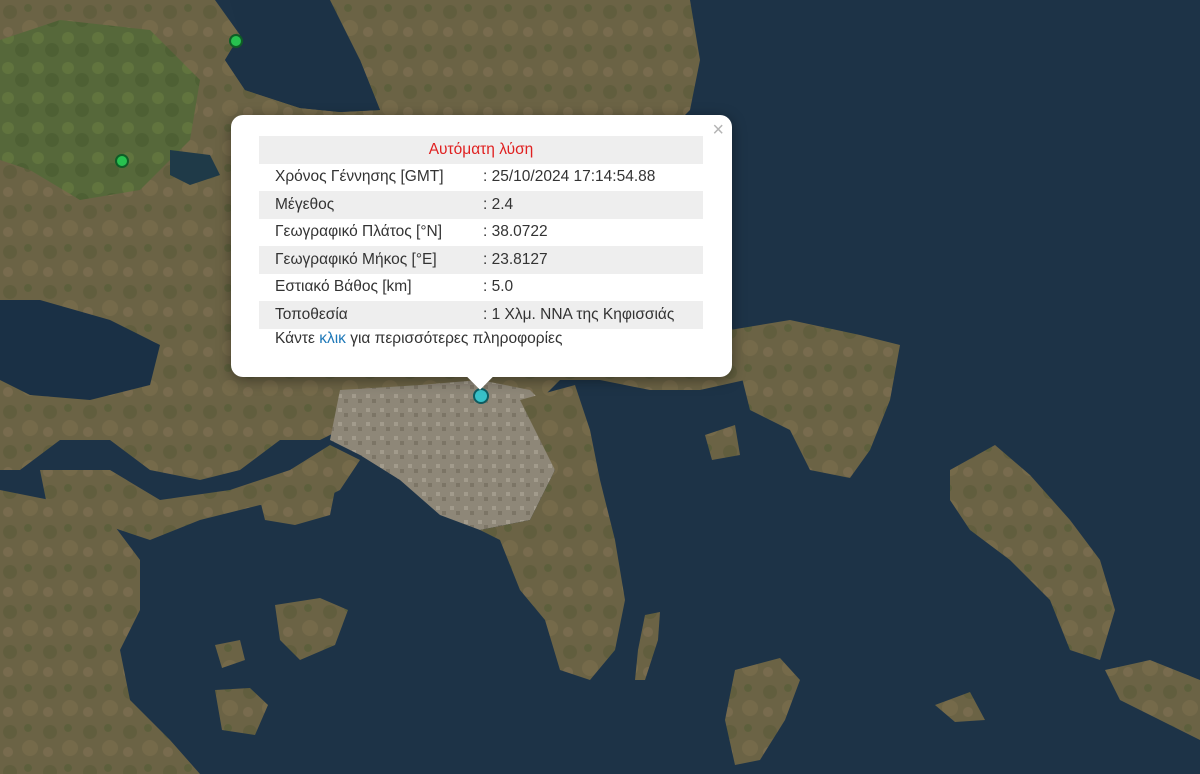  What do you see at coordinates (515, 232) in the screenshot?
I see `row-value: : 38.0722` at bounding box center [515, 232].